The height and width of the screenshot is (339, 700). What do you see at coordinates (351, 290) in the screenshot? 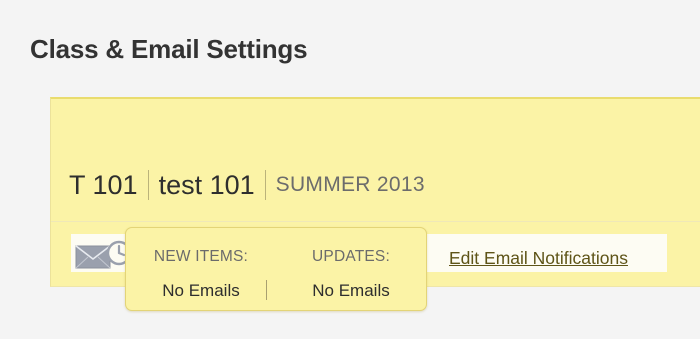
I see `updates-value: No Emails` at bounding box center [351, 290].